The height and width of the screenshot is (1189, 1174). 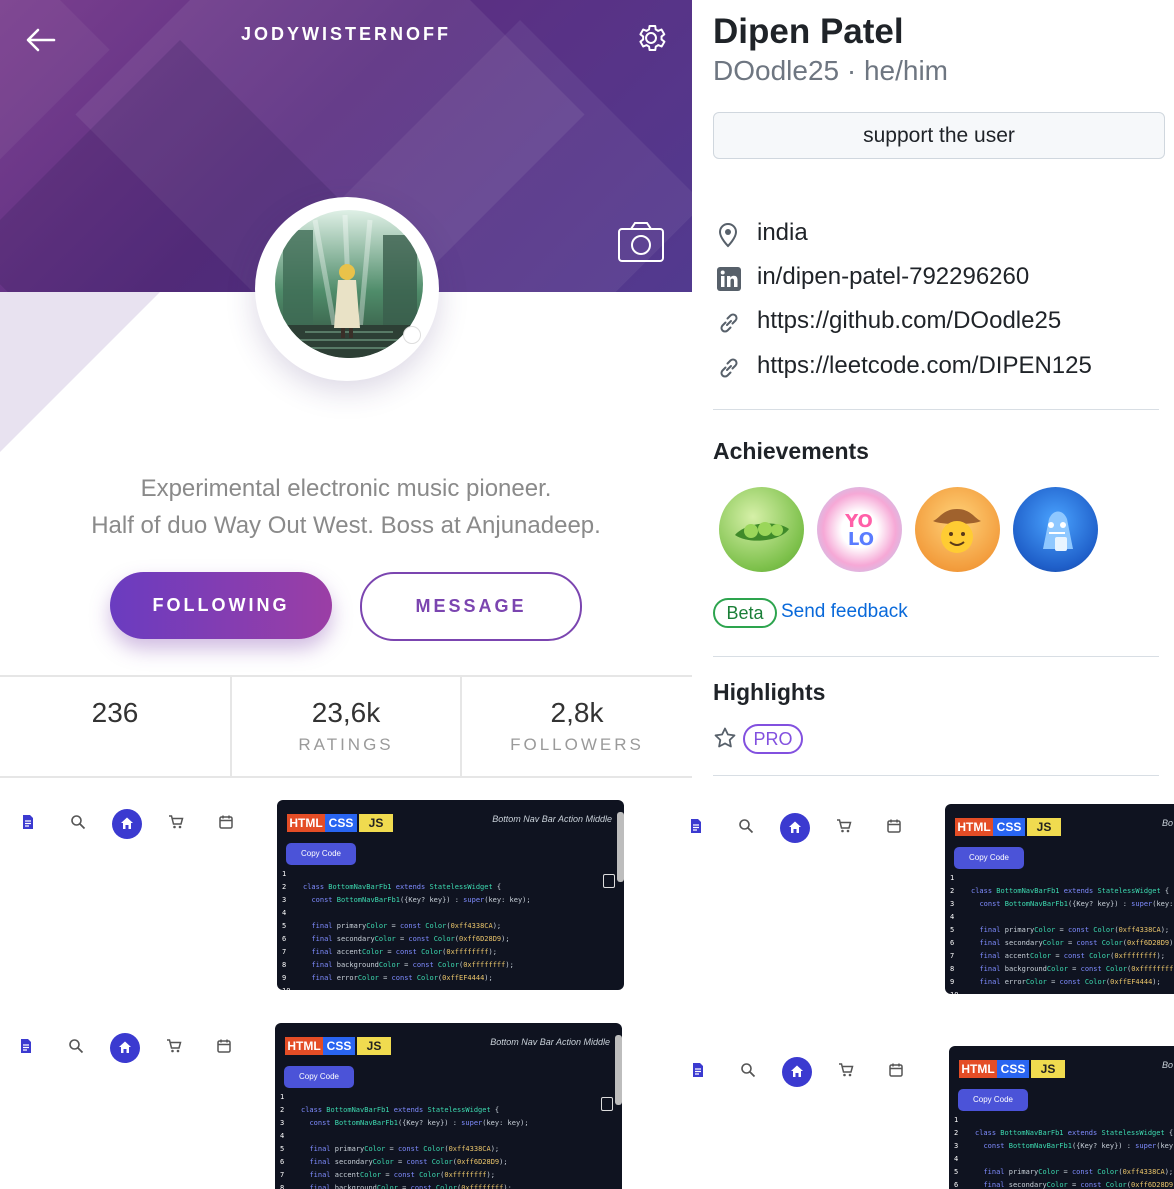 What do you see at coordinates (939, 135) in the screenshot?
I see `support-button: support the user` at bounding box center [939, 135].